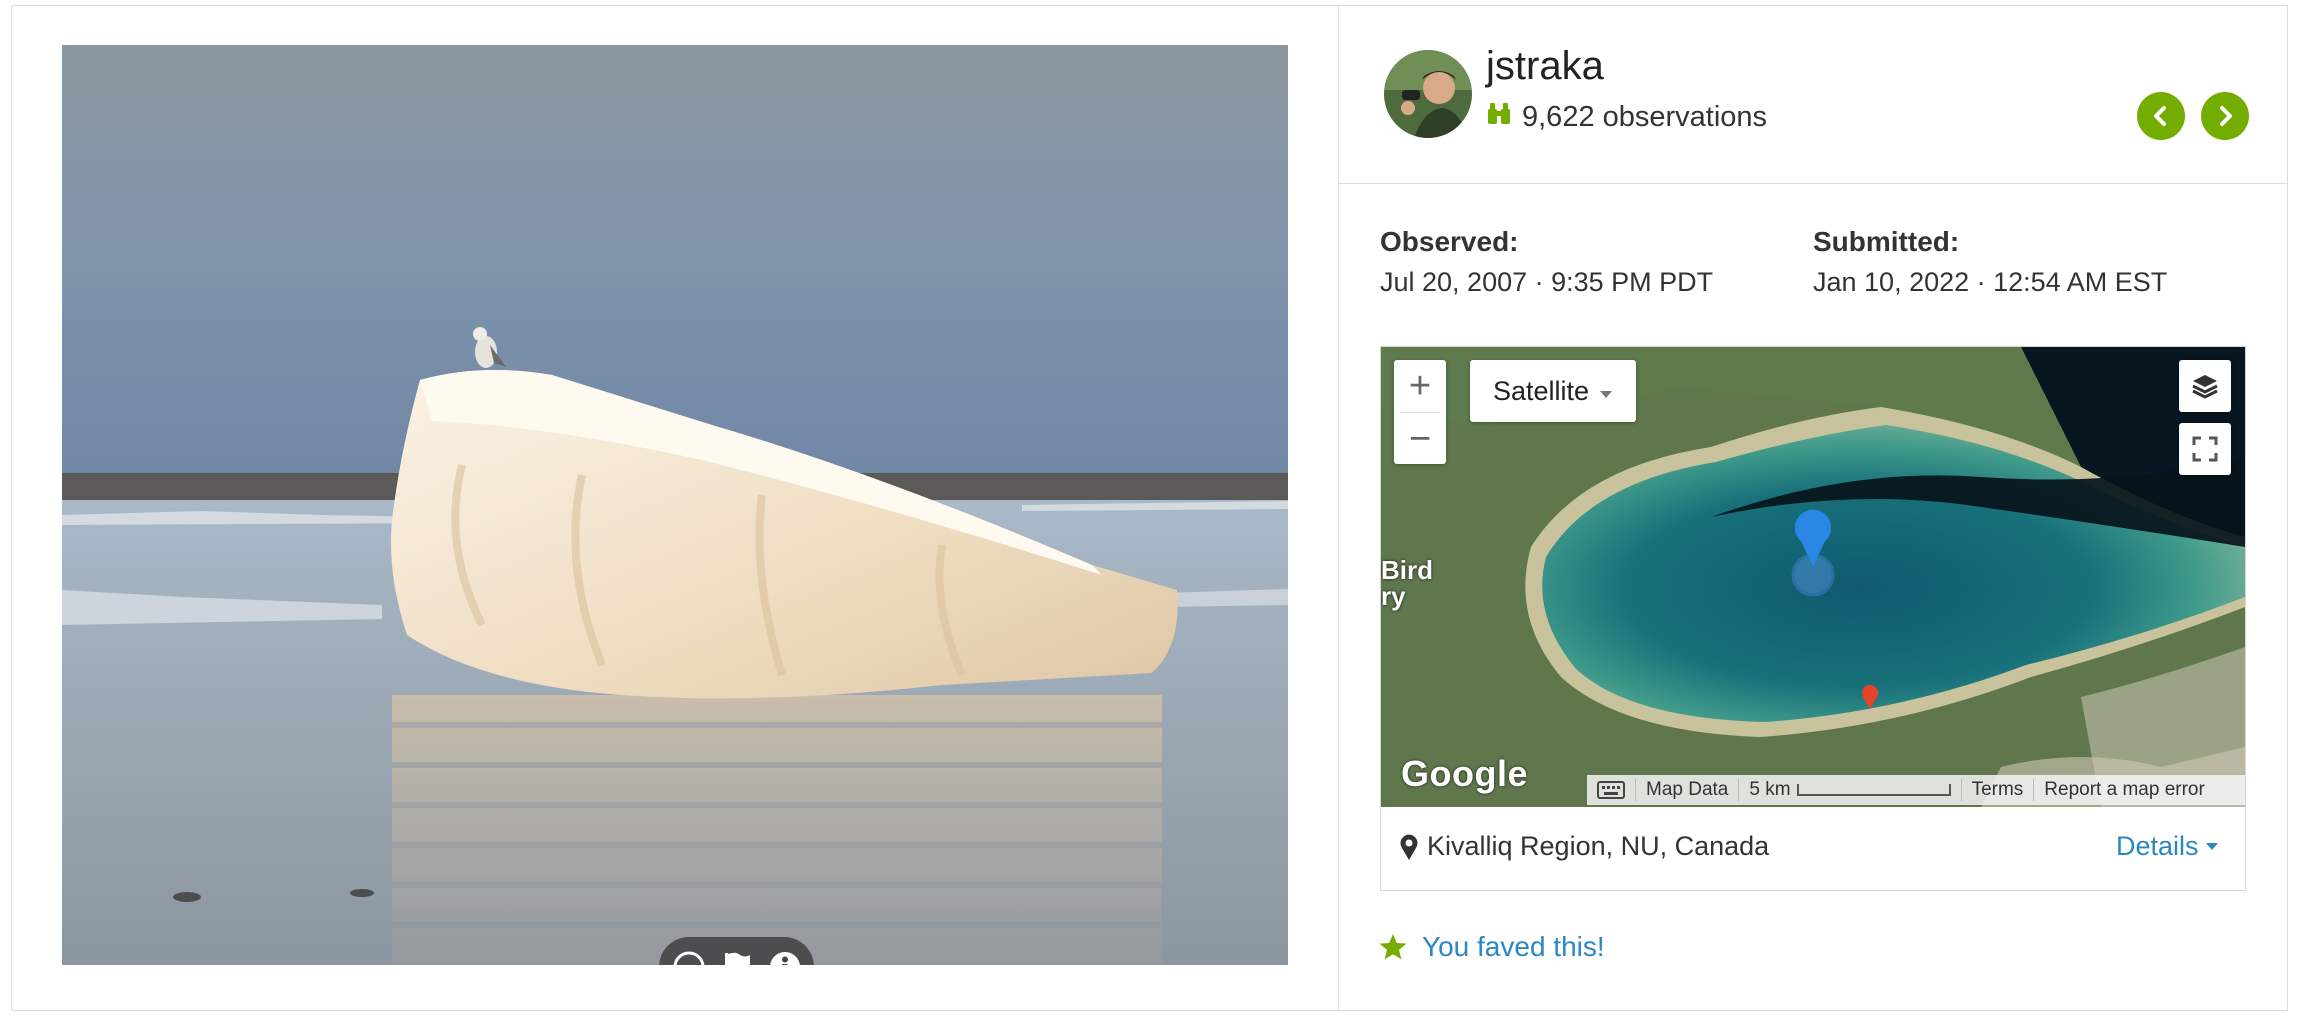 The width and height of the screenshot is (2300, 1020). I want to click on fullscreen-button, so click(2205, 449).